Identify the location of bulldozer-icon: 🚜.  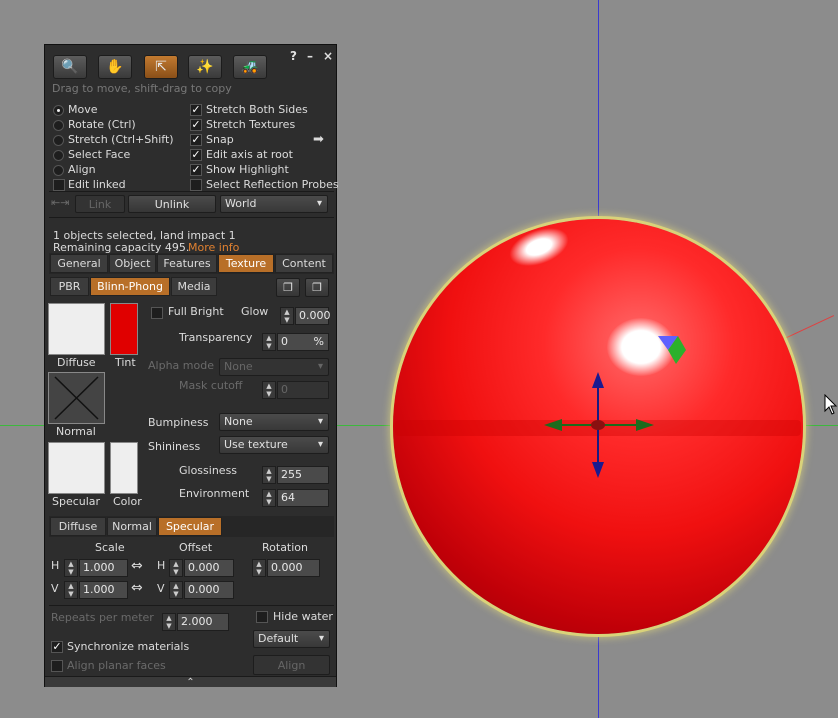
(250, 67).